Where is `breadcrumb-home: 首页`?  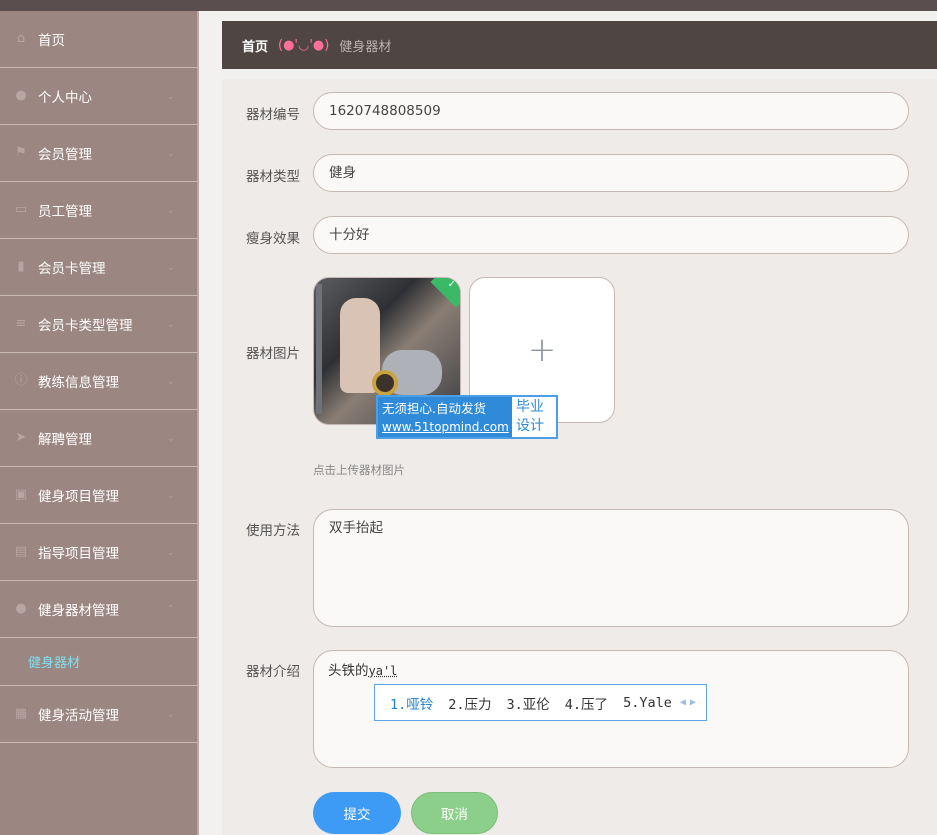 breadcrumb-home: 首页 is located at coordinates (255, 45).